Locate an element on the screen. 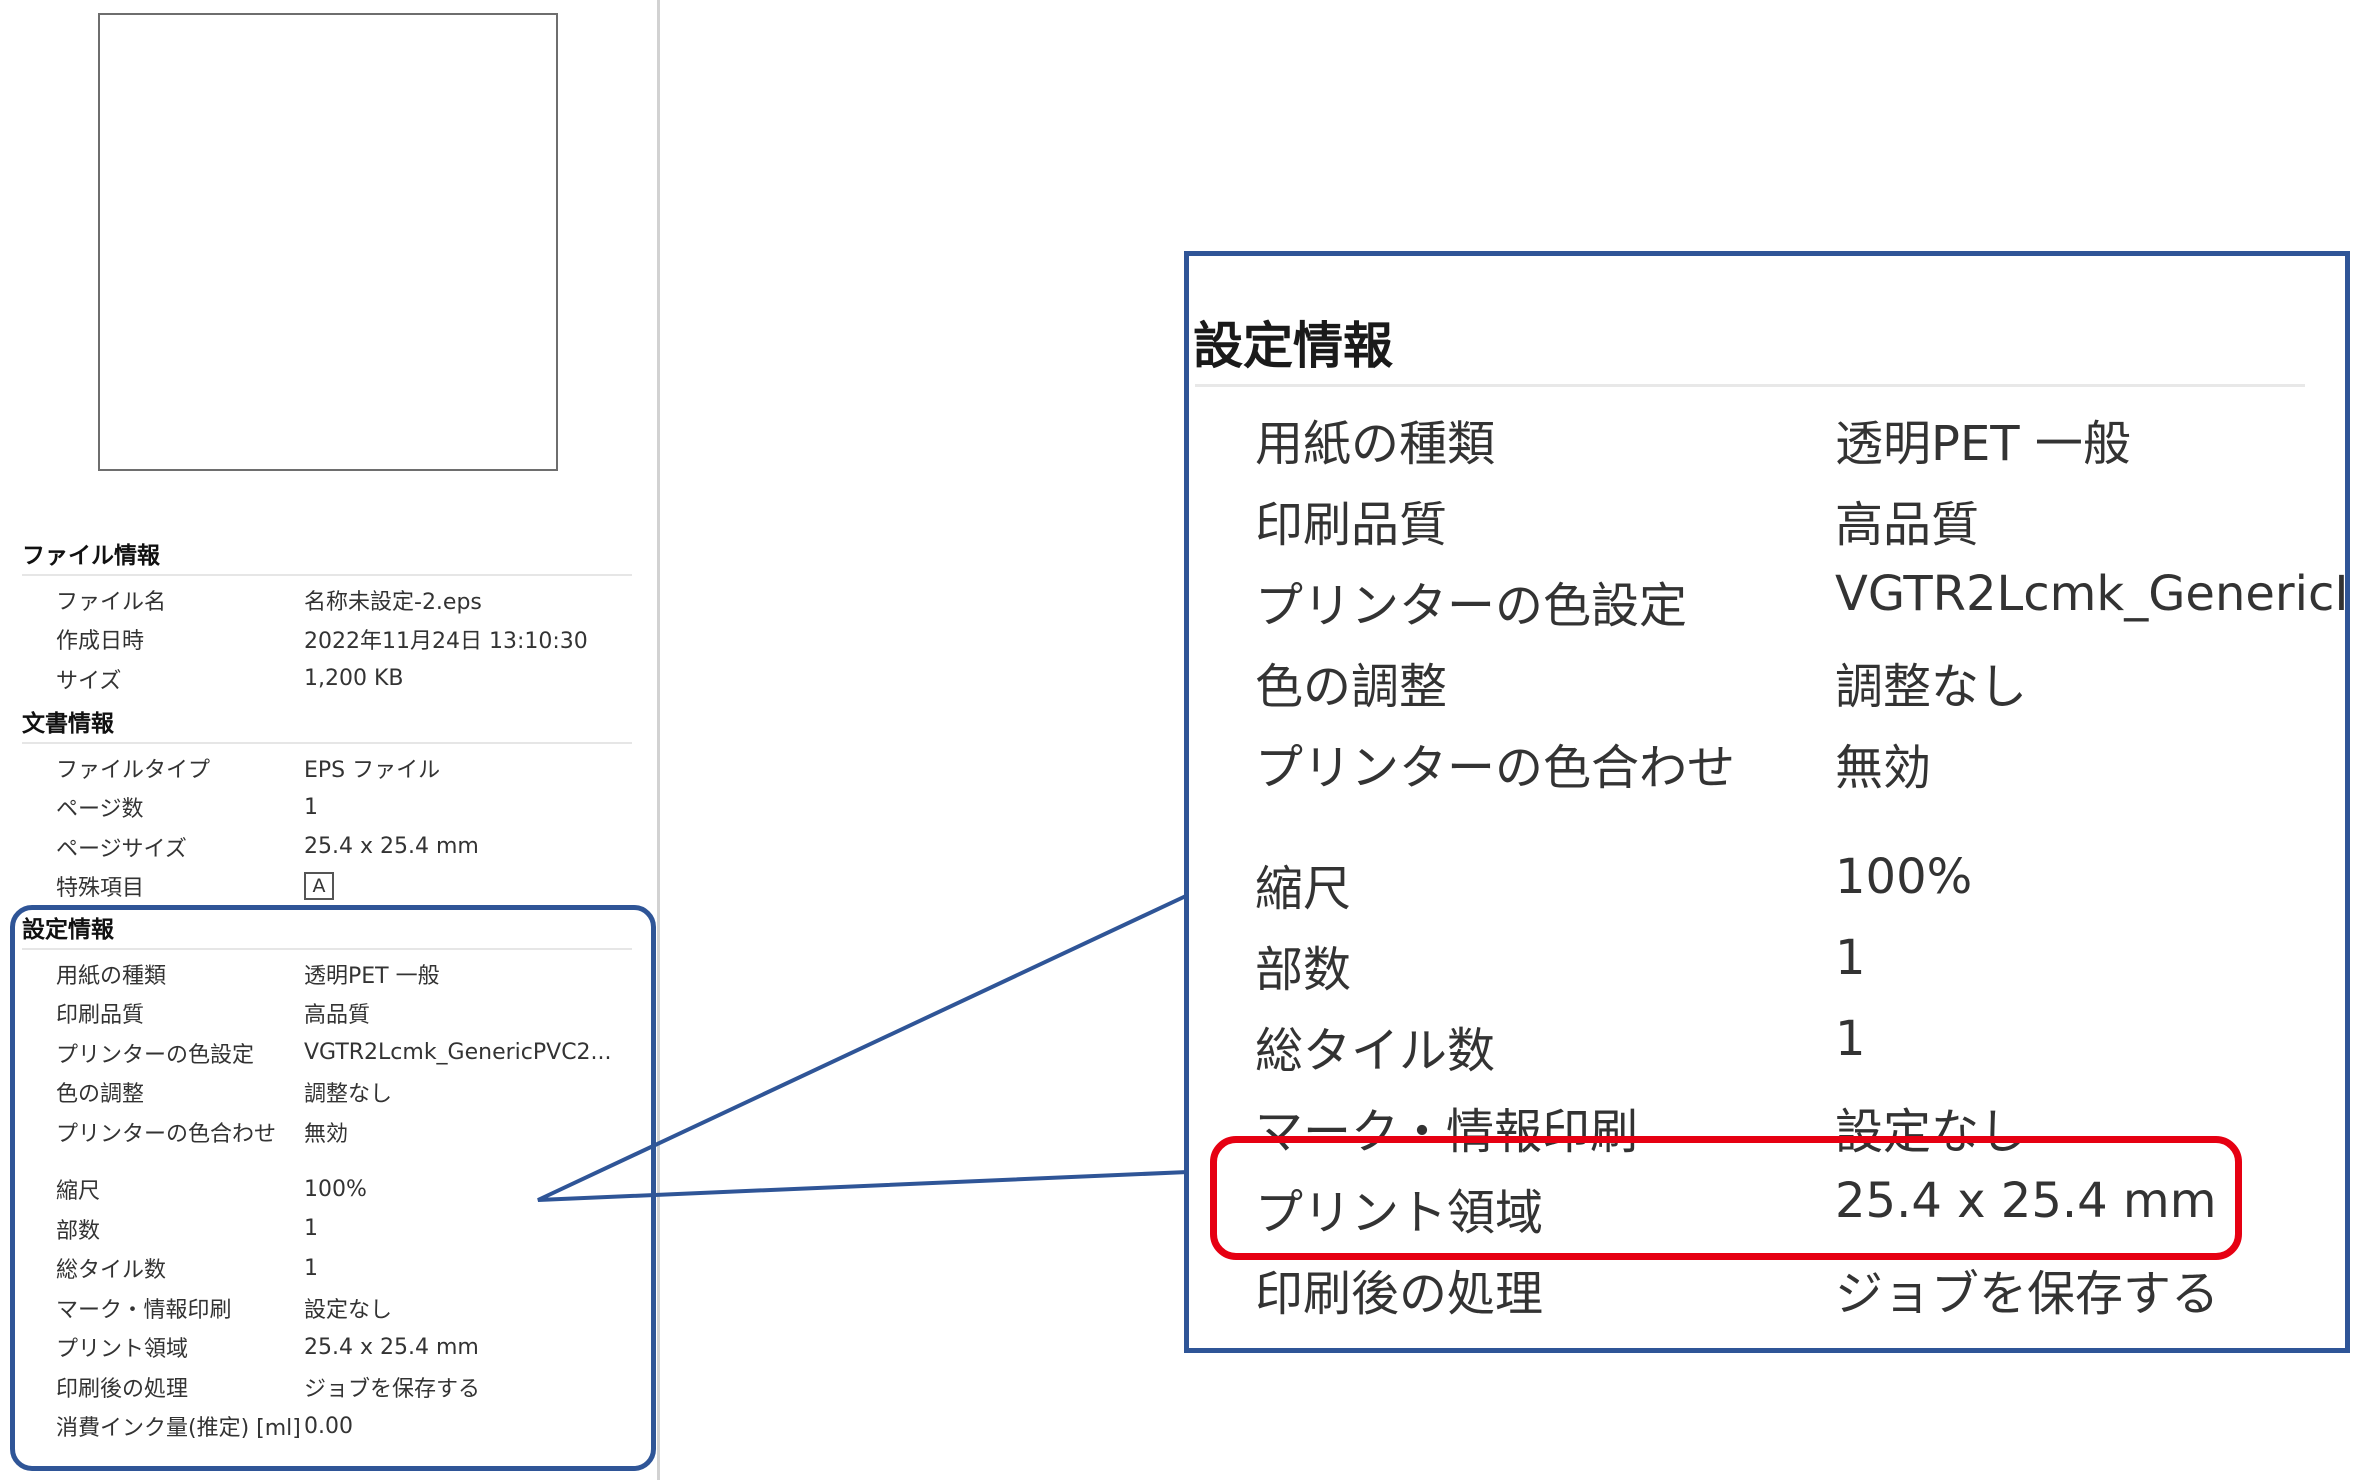 Image resolution: width=2353 pixels, height=1480 pixels. connector-line is located at coordinates (863, 1047).